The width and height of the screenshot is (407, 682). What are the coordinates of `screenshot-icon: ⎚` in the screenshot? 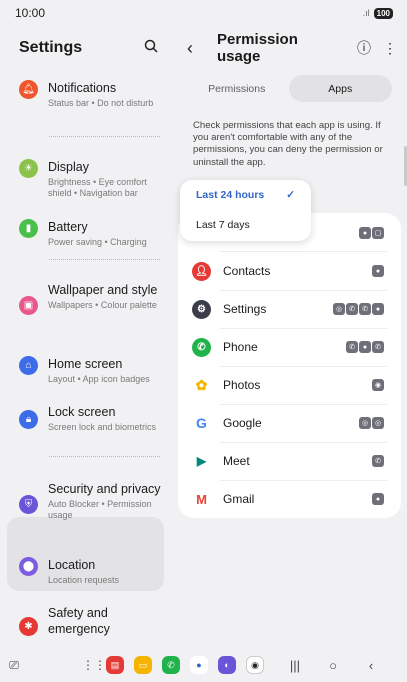 It's located at (14, 665).